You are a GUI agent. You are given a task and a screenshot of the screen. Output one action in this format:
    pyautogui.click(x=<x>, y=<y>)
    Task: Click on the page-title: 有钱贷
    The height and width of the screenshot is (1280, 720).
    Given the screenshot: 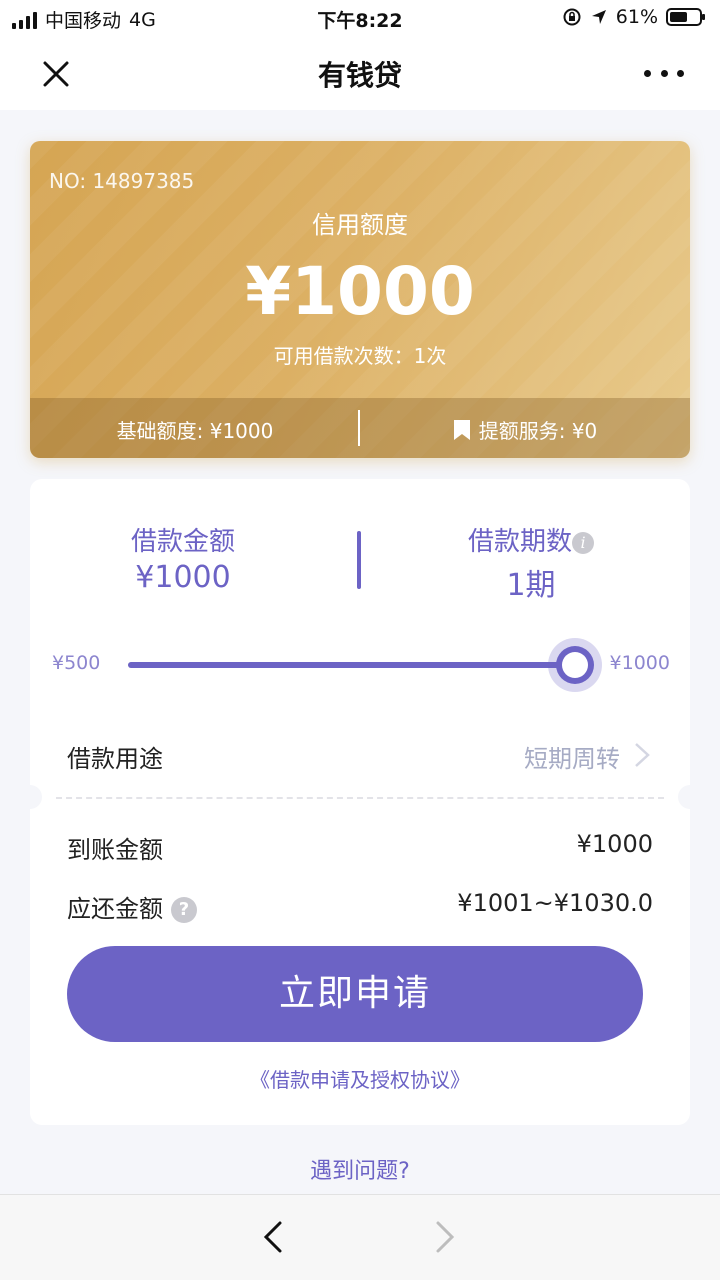 What is the action you would take?
    pyautogui.click(x=359, y=75)
    